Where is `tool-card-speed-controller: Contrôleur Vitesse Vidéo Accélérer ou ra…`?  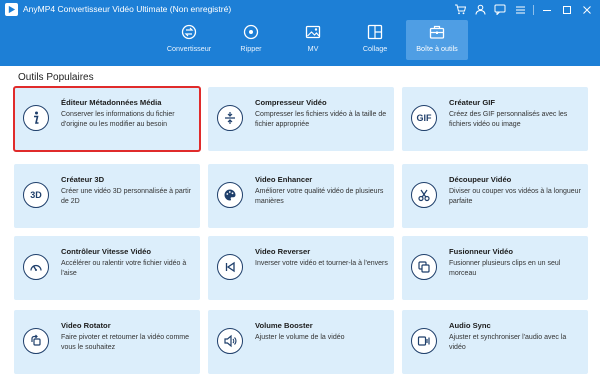
tool-card-speed-controller: Contrôleur Vitesse Vidéo Accélérer ou ra… is located at coordinates (107, 268).